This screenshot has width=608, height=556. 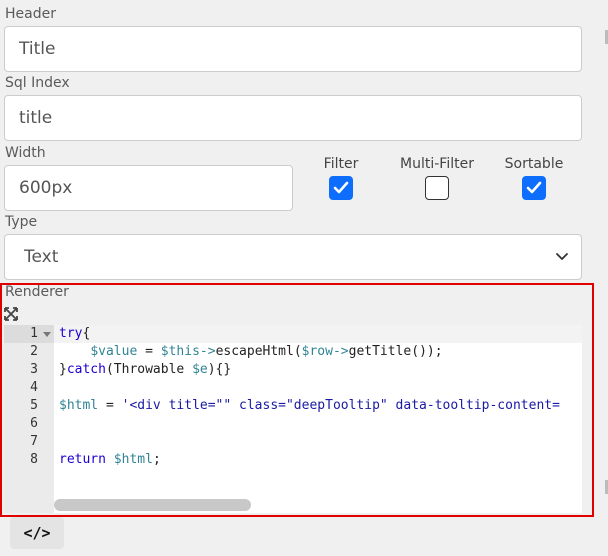 What do you see at coordinates (437, 164) in the screenshot?
I see `multi-filter-label: Multi-Filter` at bounding box center [437, 164].